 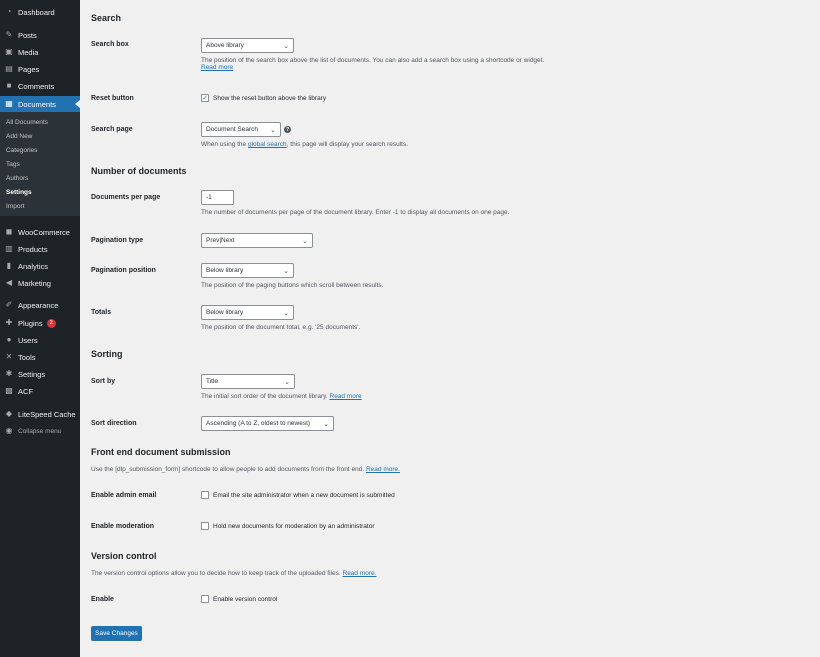 What do you see at coordinates (126, 197) in the screenshot?
I see `documents-per-page-label: Documents per page` at bounding box center [126, 197].